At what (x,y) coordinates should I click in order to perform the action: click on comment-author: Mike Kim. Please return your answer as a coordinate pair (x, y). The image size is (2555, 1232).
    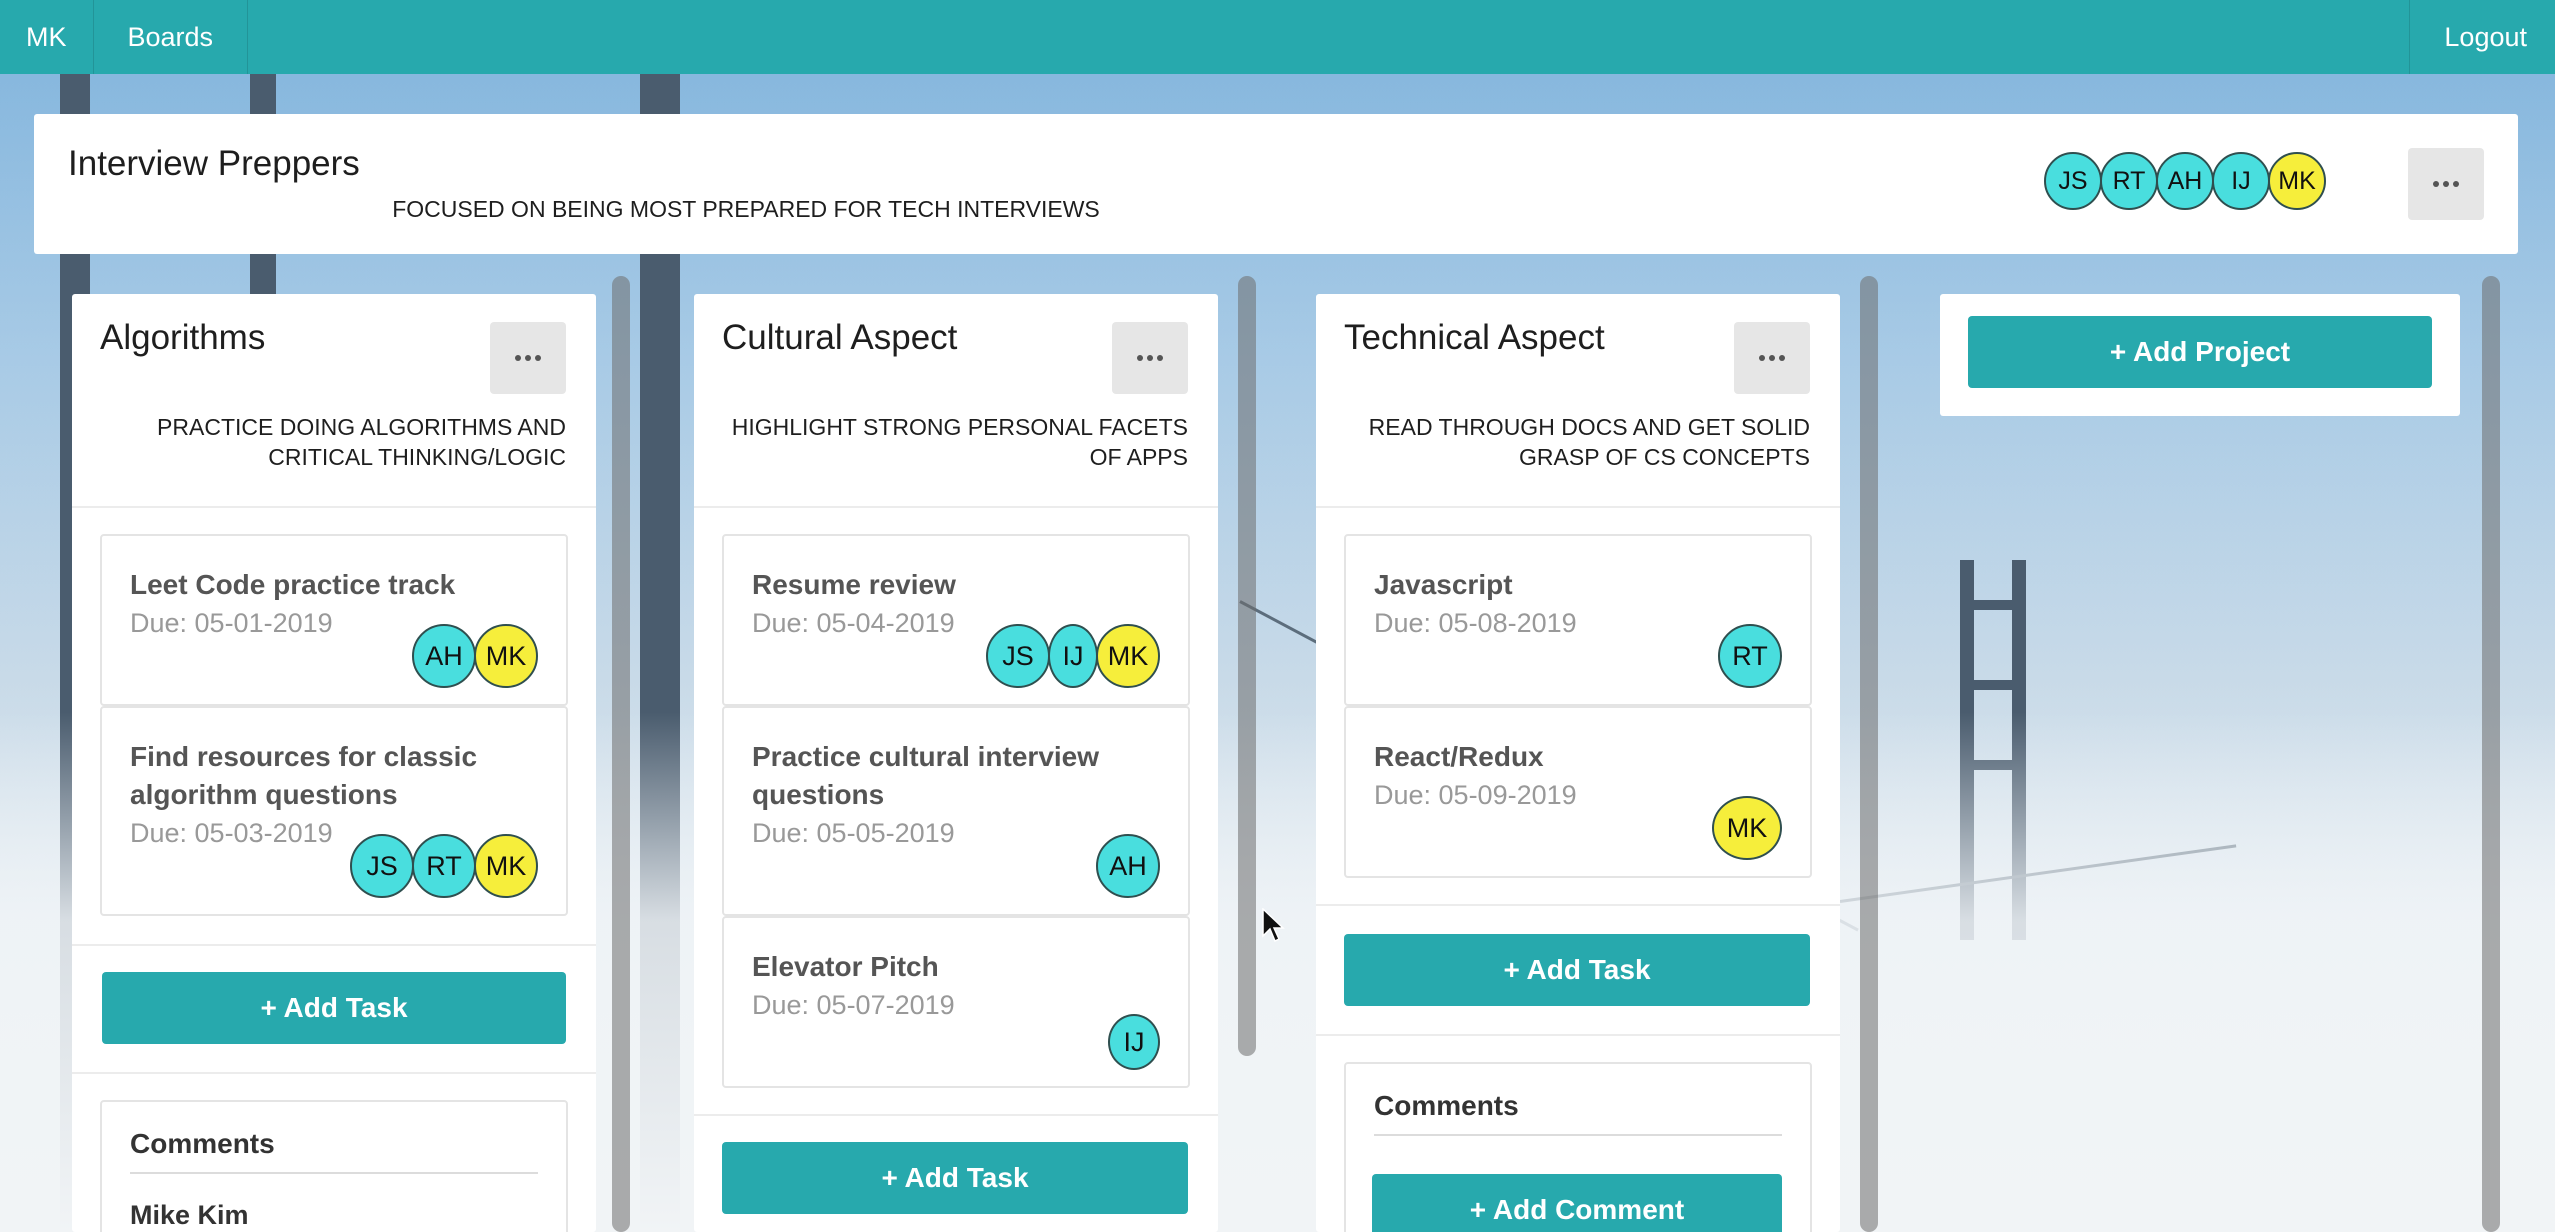
    Looking at the image, I should click on (189, 1215).